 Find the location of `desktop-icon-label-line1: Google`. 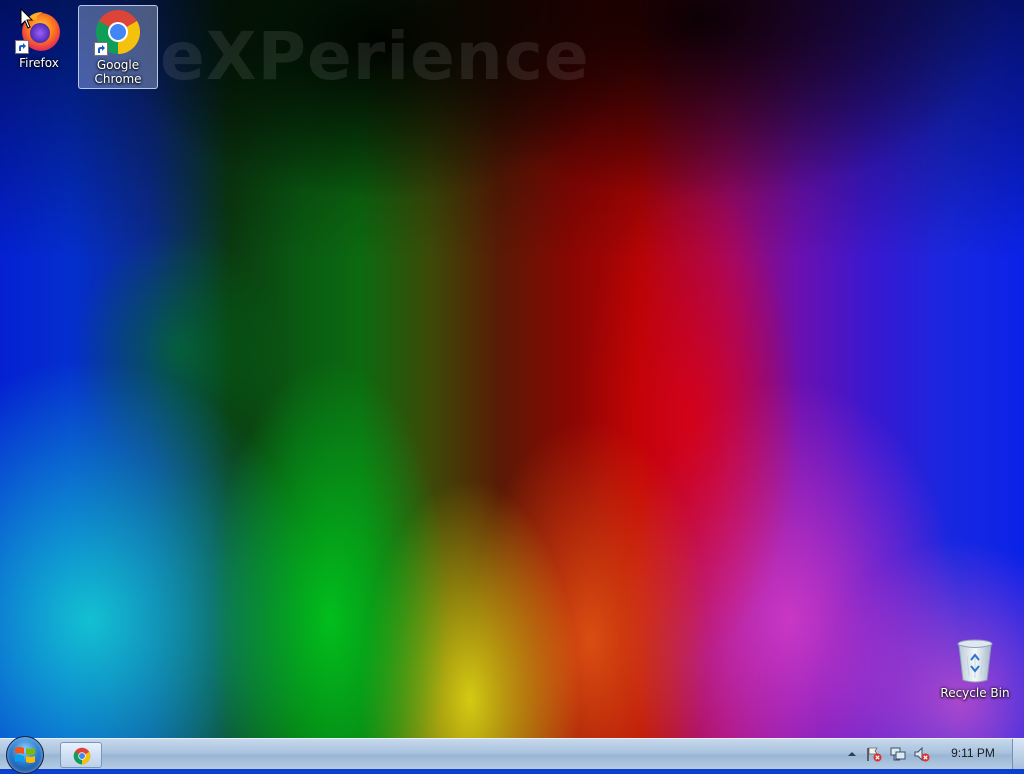

desktop-icon-label-line1: Google is located at coordinates (118, 65).